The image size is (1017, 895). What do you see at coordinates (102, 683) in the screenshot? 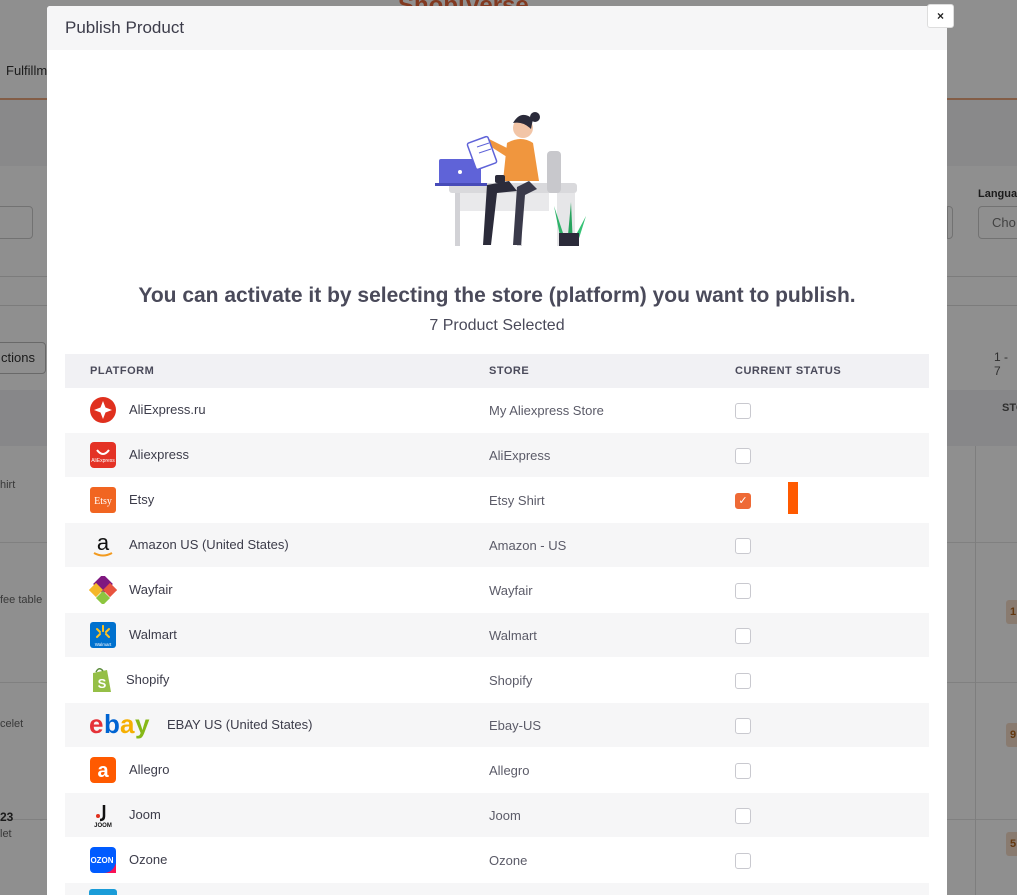
I see `svg-text: S` at bounding box center [102, 683].